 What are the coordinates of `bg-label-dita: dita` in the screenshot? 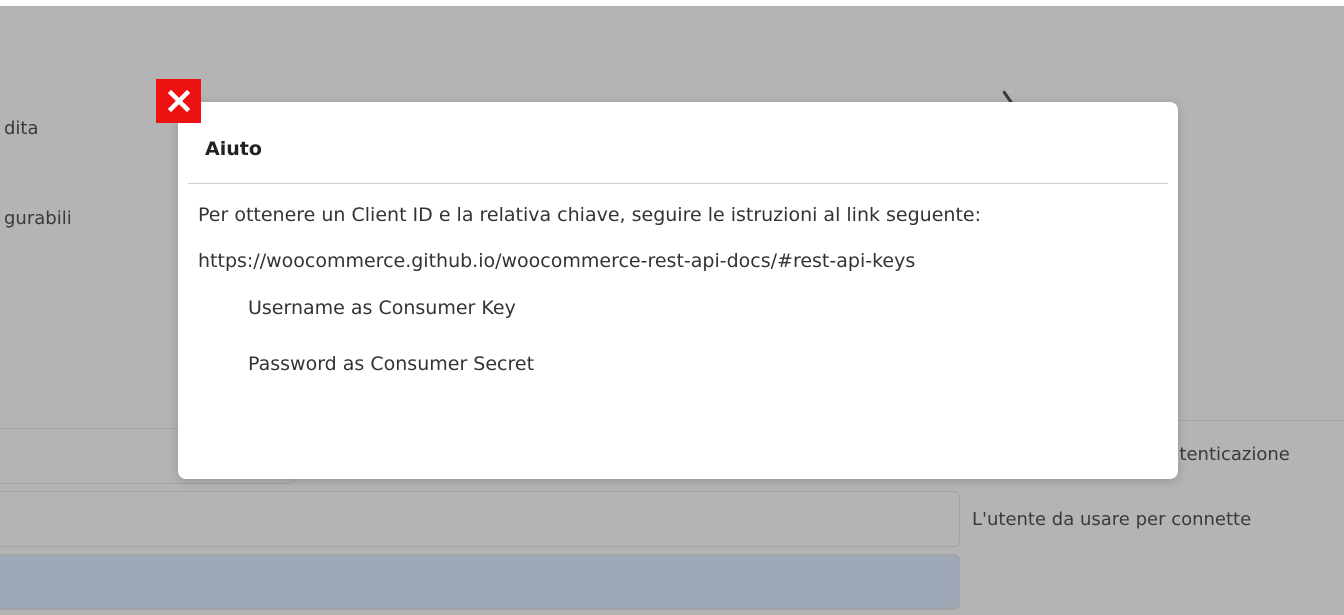 It's located at (21, 128).